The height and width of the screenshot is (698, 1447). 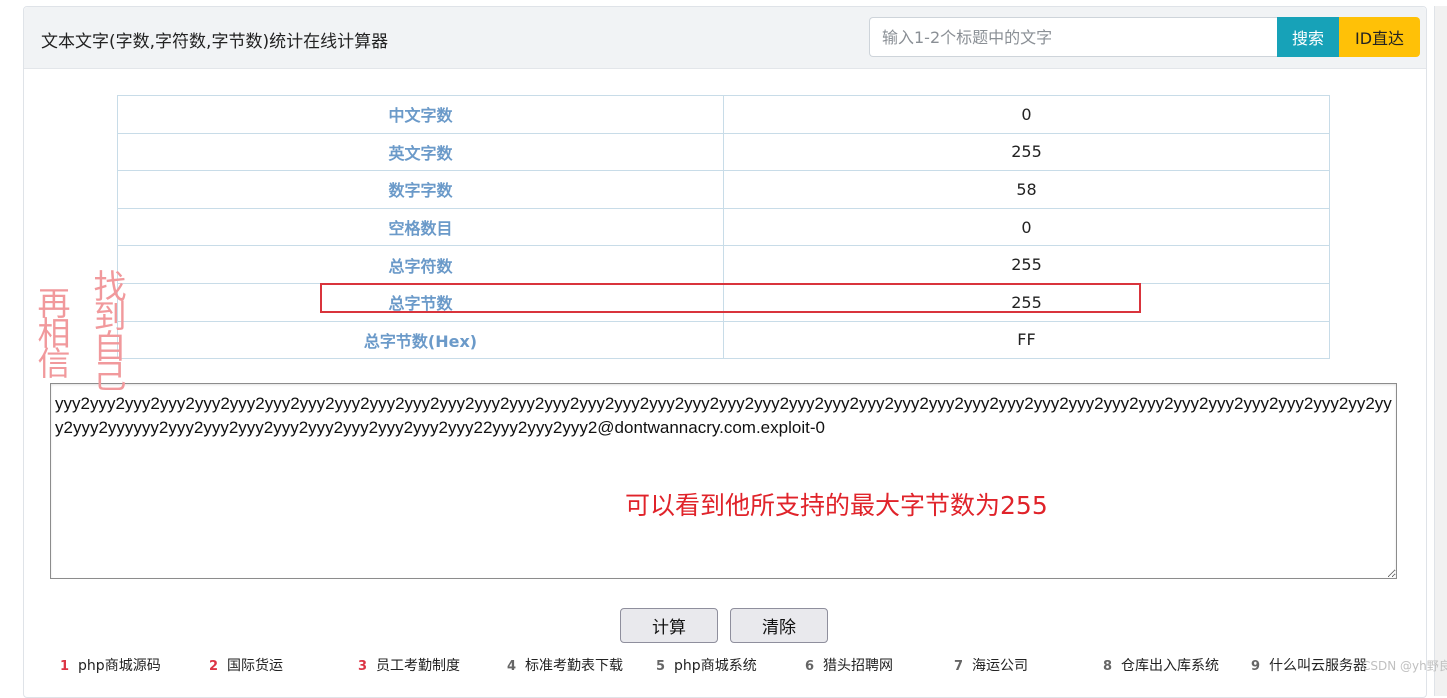 What do you see at coordinates (836, 505) in the screenshot?
I see `annotation-text: 可以看到他所支持的最大字节数为255` at bounding box center [836, 505].